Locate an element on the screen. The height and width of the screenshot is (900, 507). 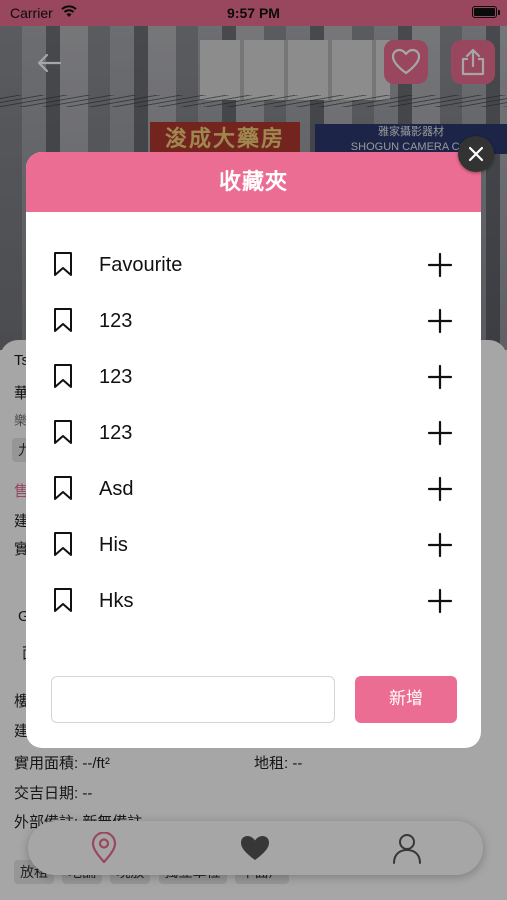
folder-item: His is located at coordinates (253, 545).